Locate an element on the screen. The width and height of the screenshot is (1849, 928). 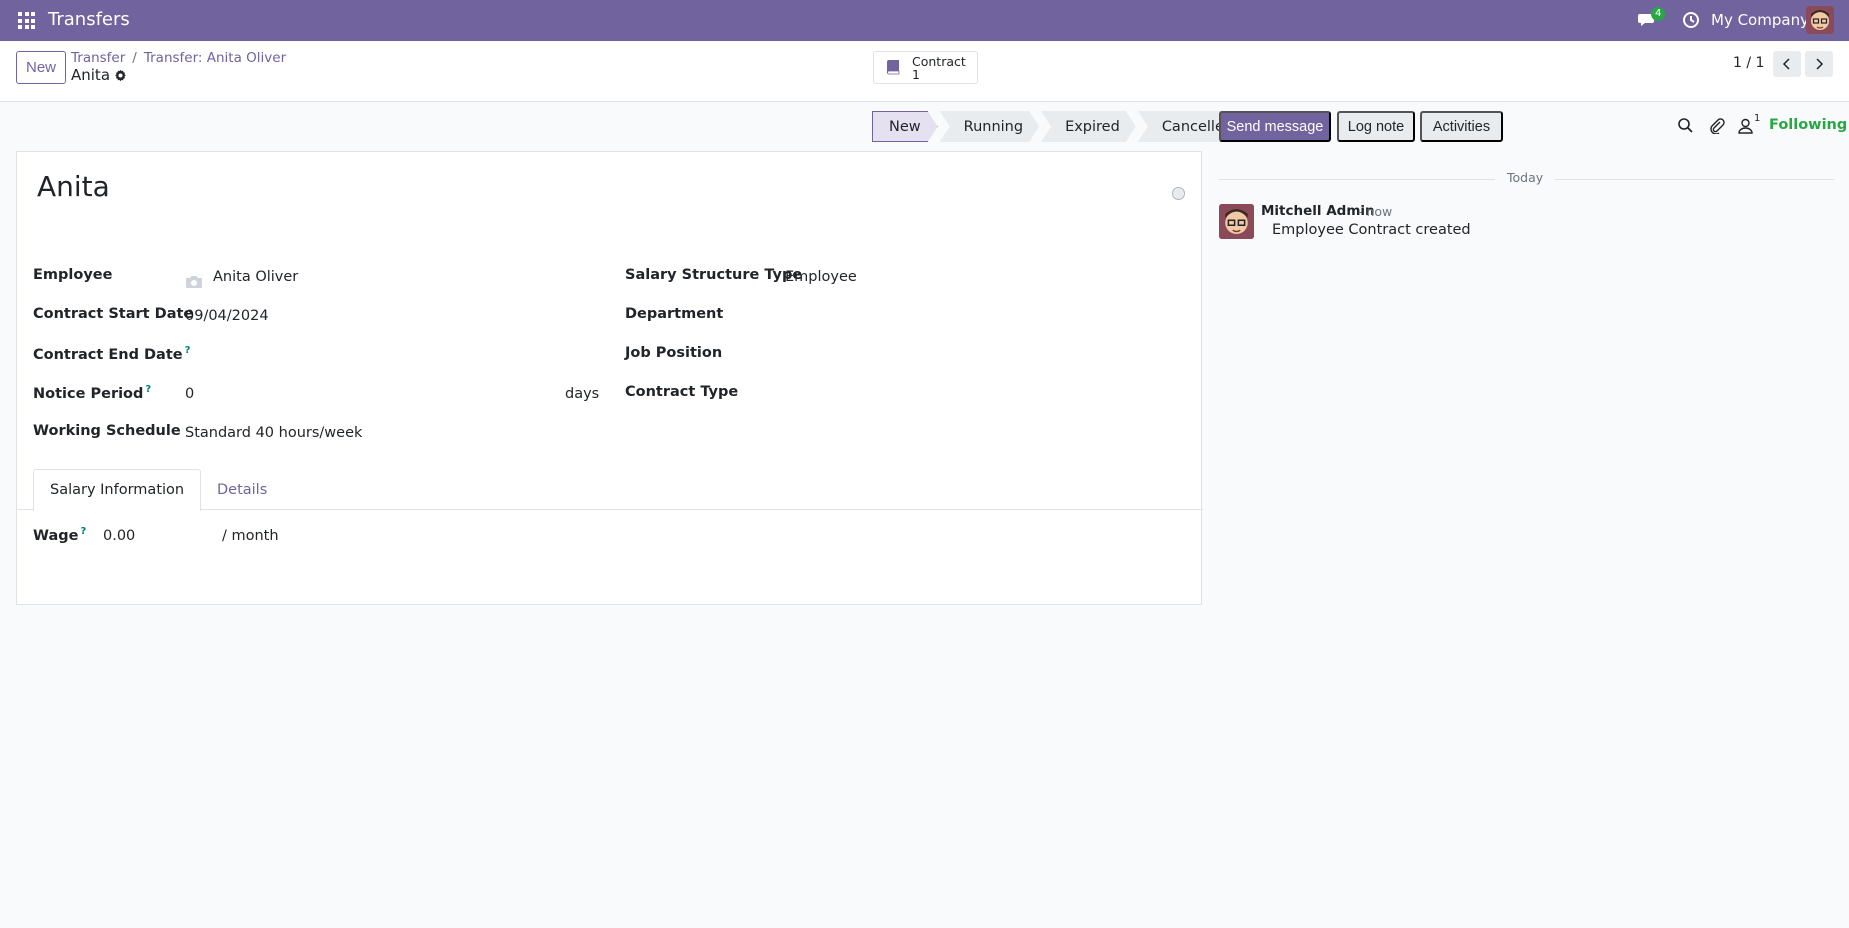
chat-badge: 4 is located at coordinates (1658, 14).